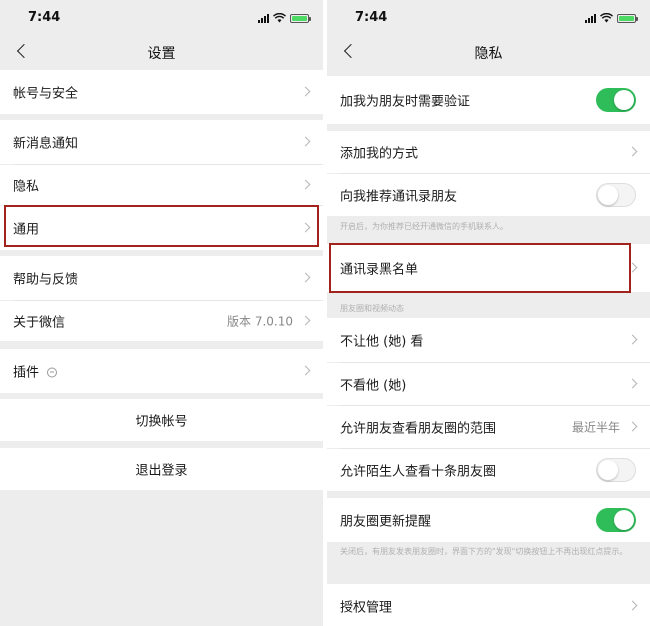 Image resolution: width=650 pixels, height=626 pixels. Describe the element at coordinates (161, 321) in the screenshot. I see `menu-item-about: 关于微信 版本 7.0.10` at that location.